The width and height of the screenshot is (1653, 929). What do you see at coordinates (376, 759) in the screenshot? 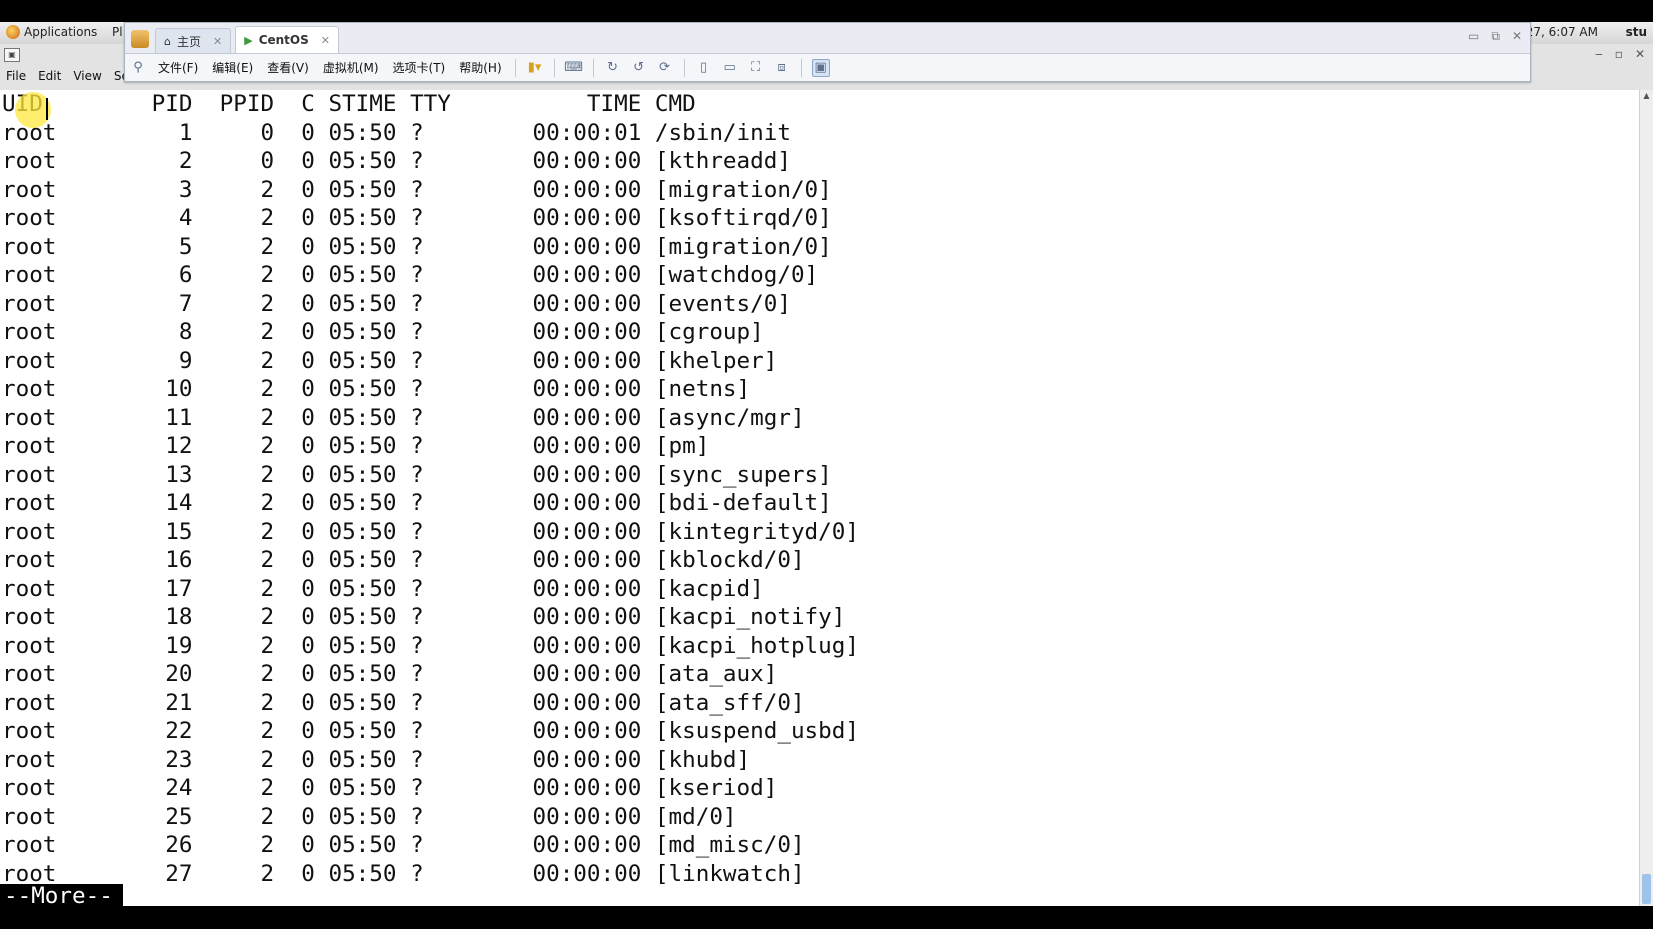
I see `ps-process-line: root 23 2 0 05:50 ? 00:00:00 [khubd]` at bounding box center [376, 759].